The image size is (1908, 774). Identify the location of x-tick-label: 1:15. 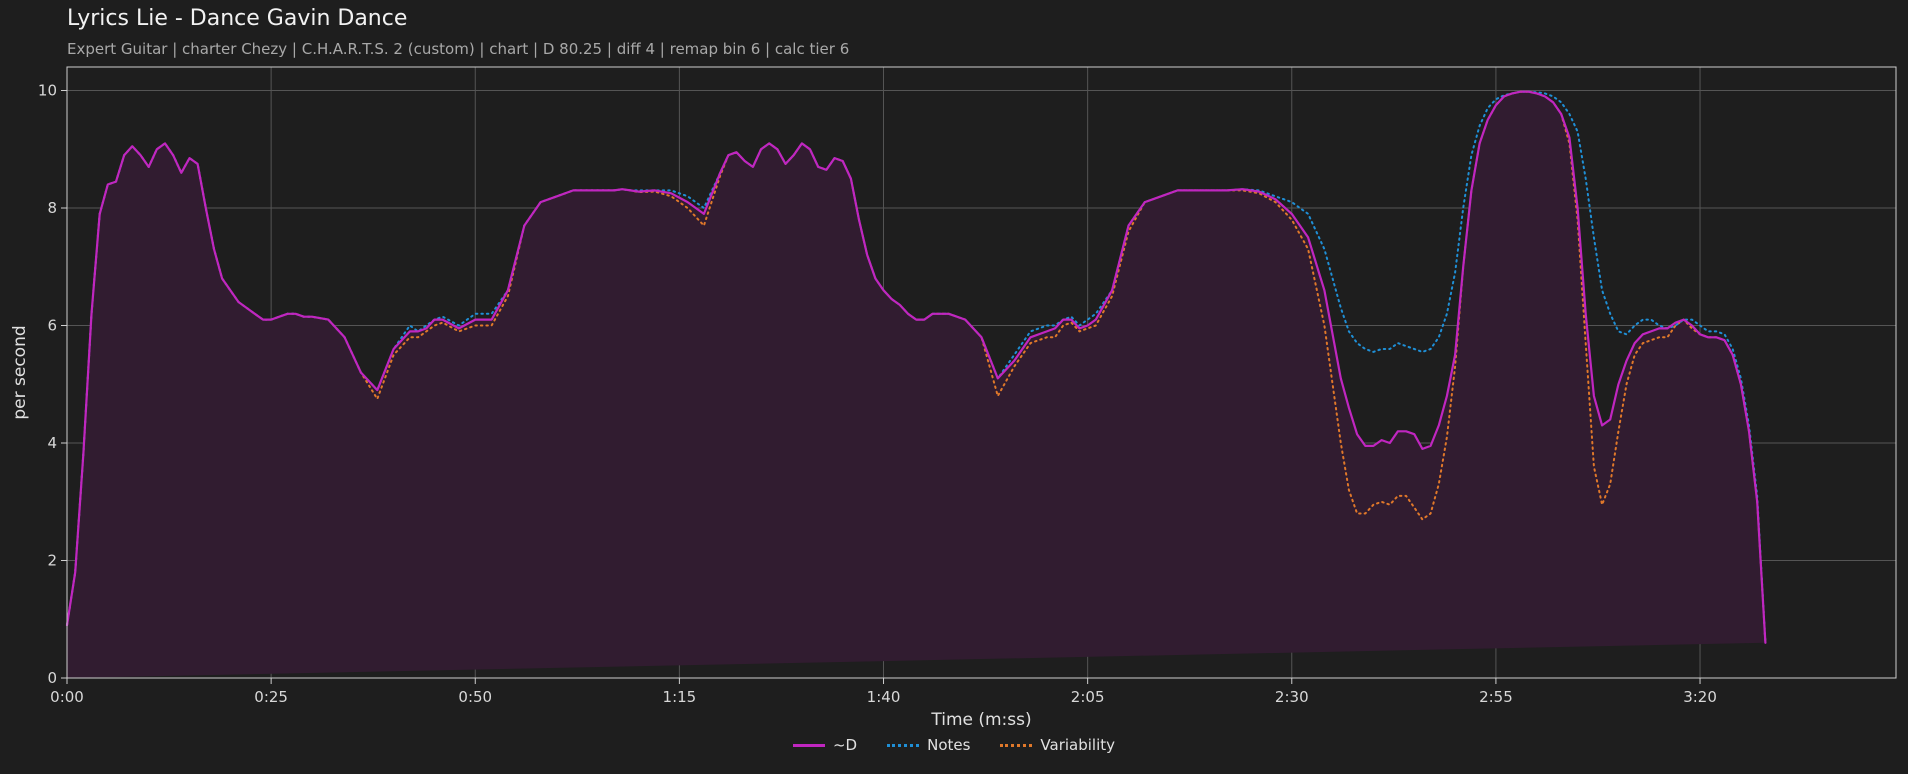
(680, 697).